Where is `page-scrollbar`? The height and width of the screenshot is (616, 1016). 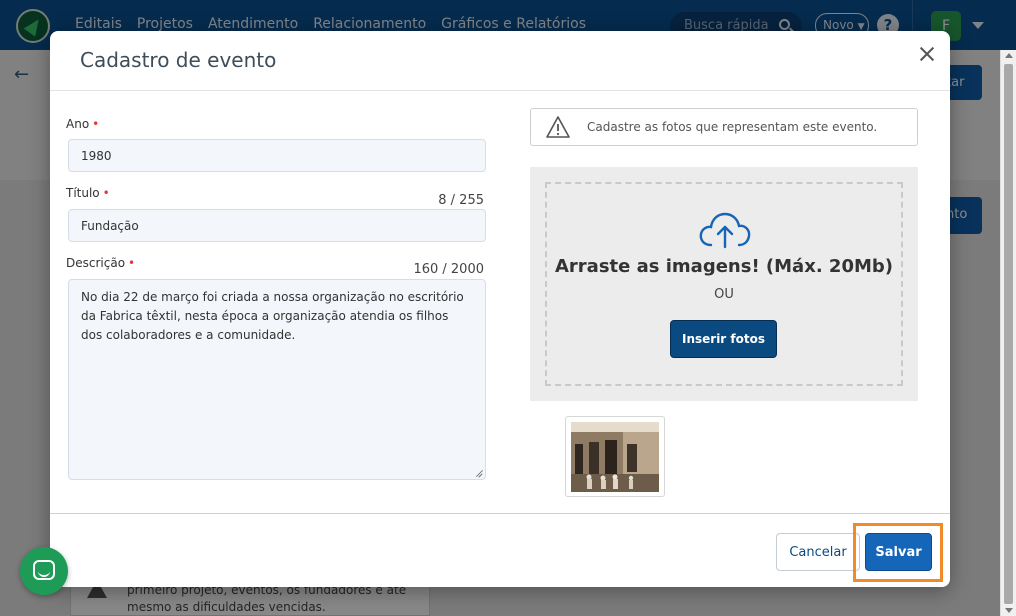
page-scrollbar is located at coordinates (1008, 333).